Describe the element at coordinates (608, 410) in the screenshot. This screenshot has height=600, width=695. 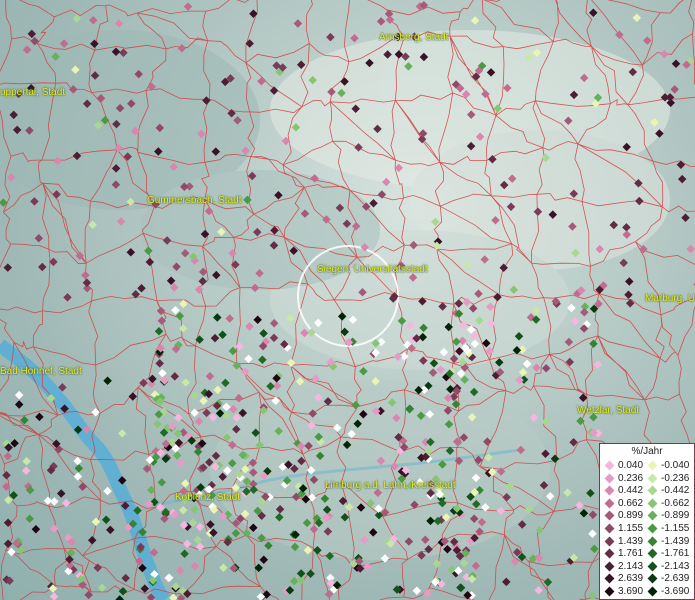
I see `city-label-wetzlar: Wetzlar, Stadt` at that location.